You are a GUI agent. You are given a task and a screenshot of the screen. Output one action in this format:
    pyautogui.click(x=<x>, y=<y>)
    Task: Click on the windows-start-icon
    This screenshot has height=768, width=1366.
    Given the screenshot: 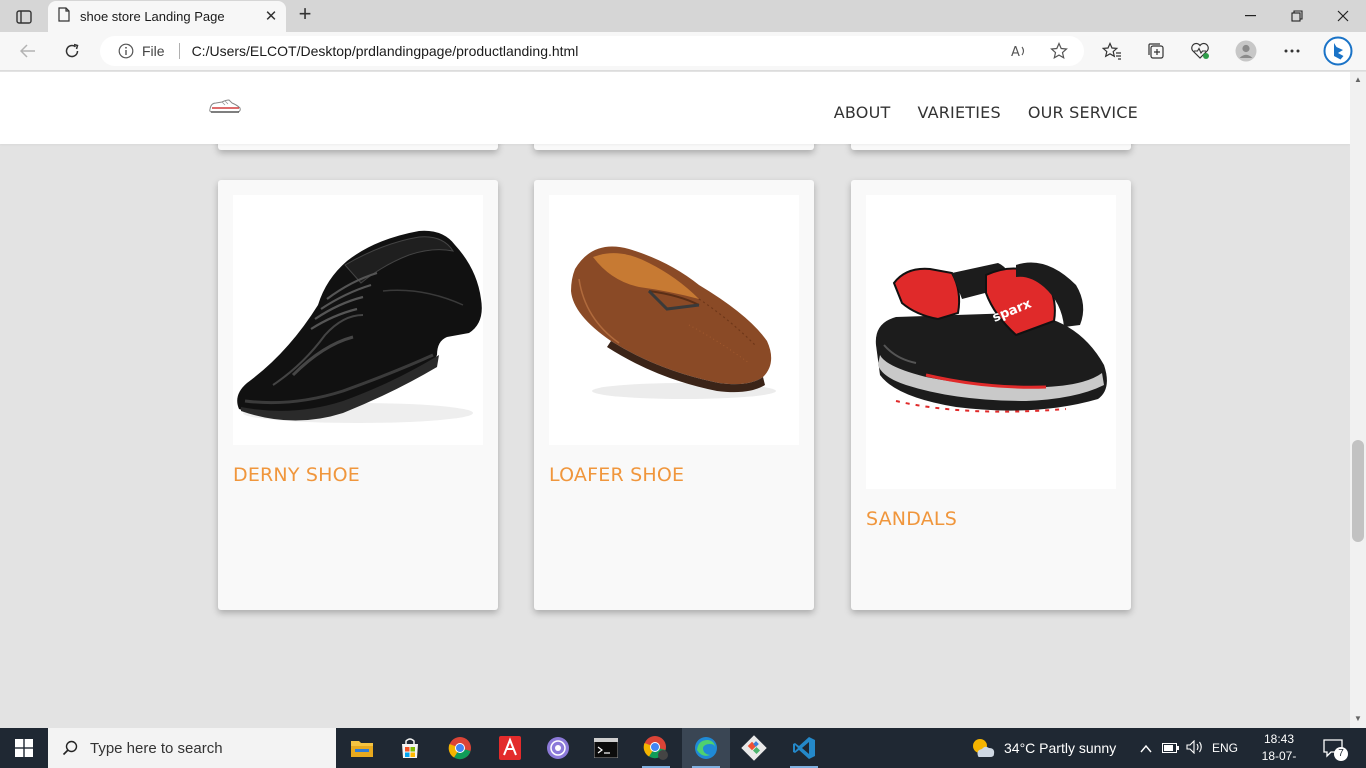 What is the action you would take?
    pyautogui.click(x=24, y=748)
    